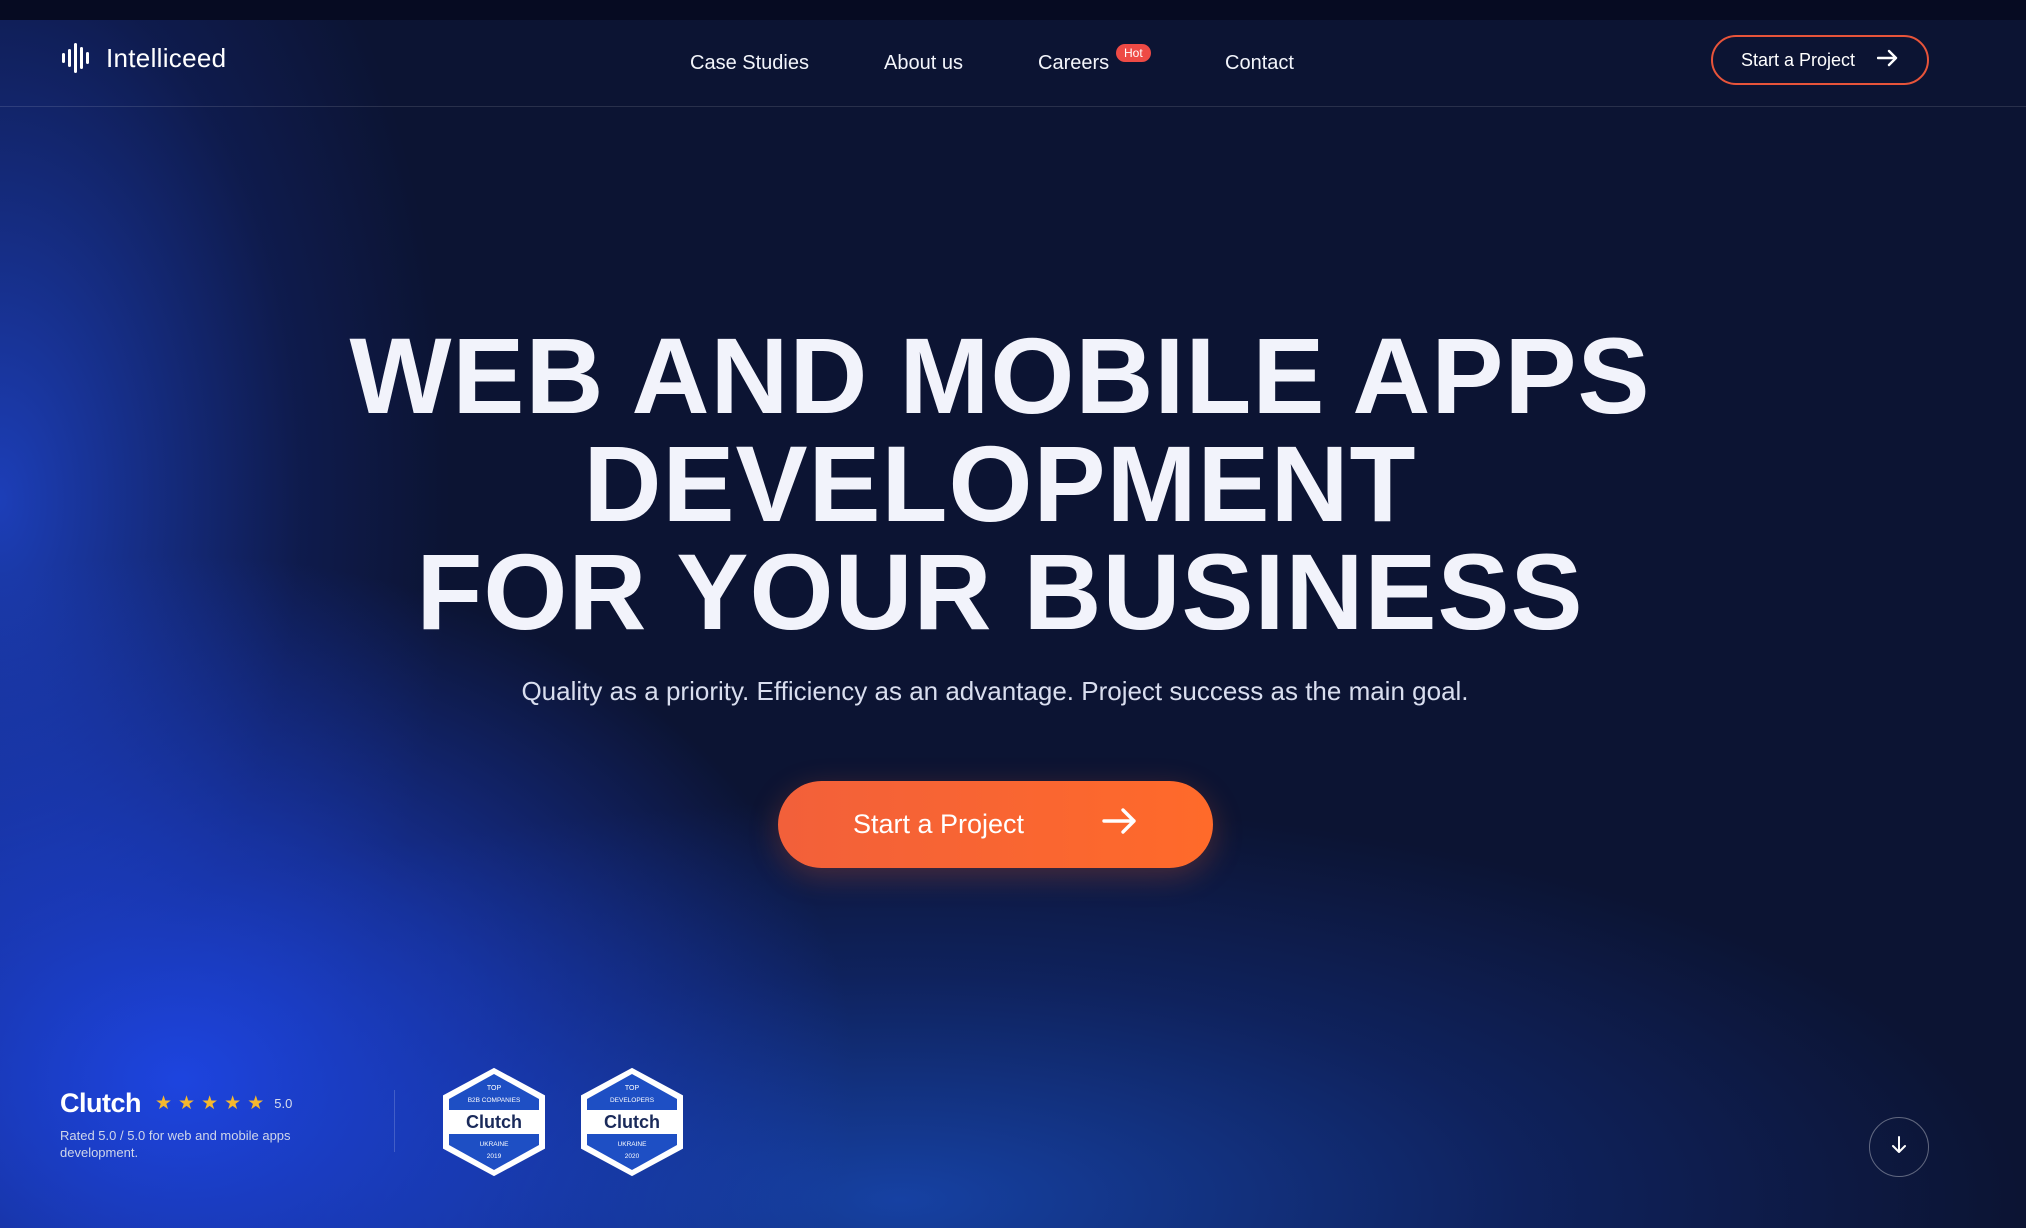 The height and width of the screenshot is (1228, 2026). I want to click on header-cta-label: Start a Project, so click(1798, 59).